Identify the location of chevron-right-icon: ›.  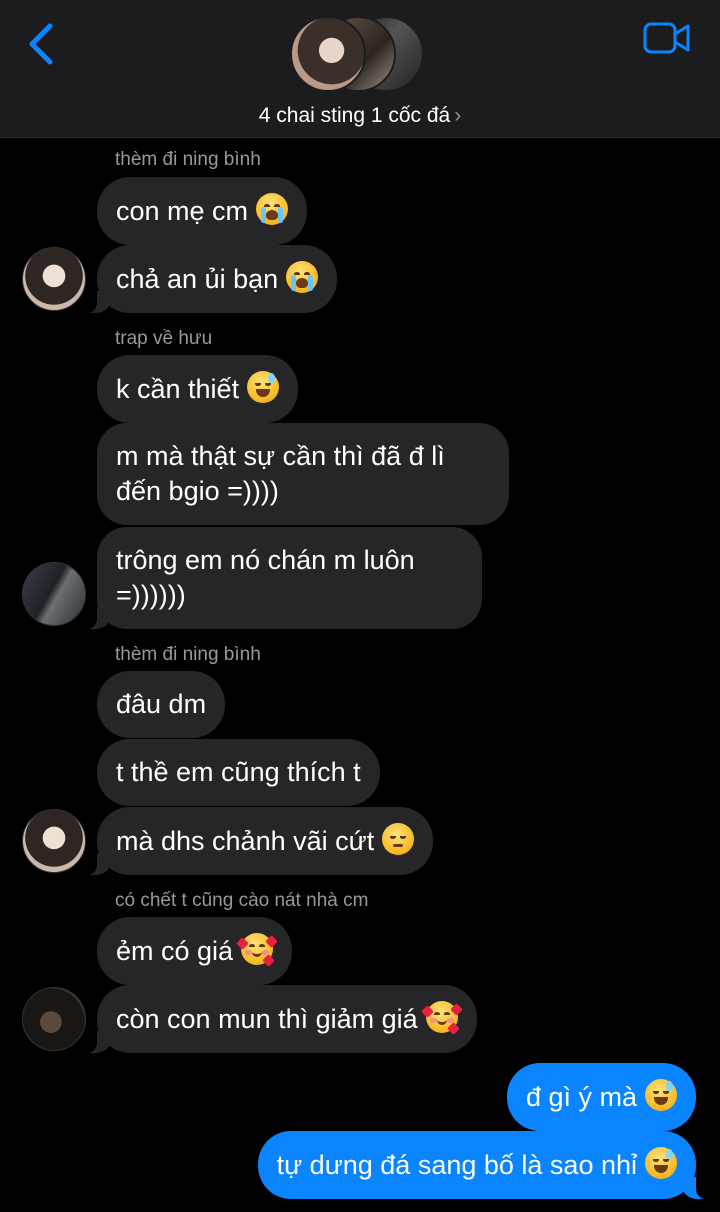
(458, 115).